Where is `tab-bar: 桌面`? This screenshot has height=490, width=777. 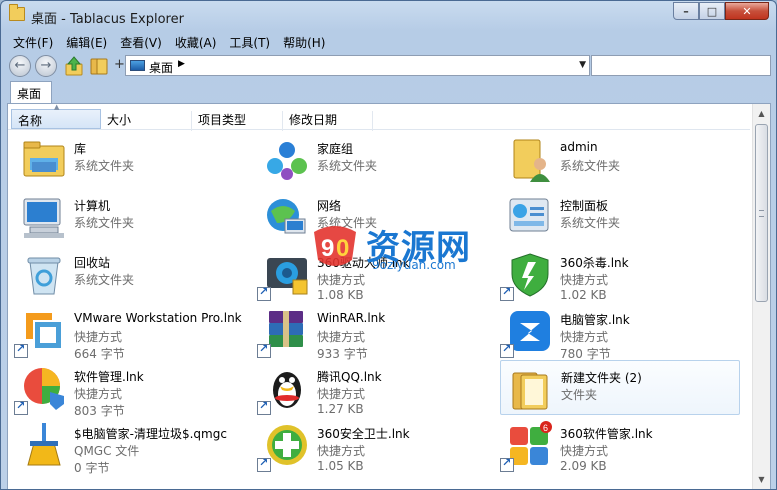 tab-bar: 桌面 is located at coordinates (389, 92).